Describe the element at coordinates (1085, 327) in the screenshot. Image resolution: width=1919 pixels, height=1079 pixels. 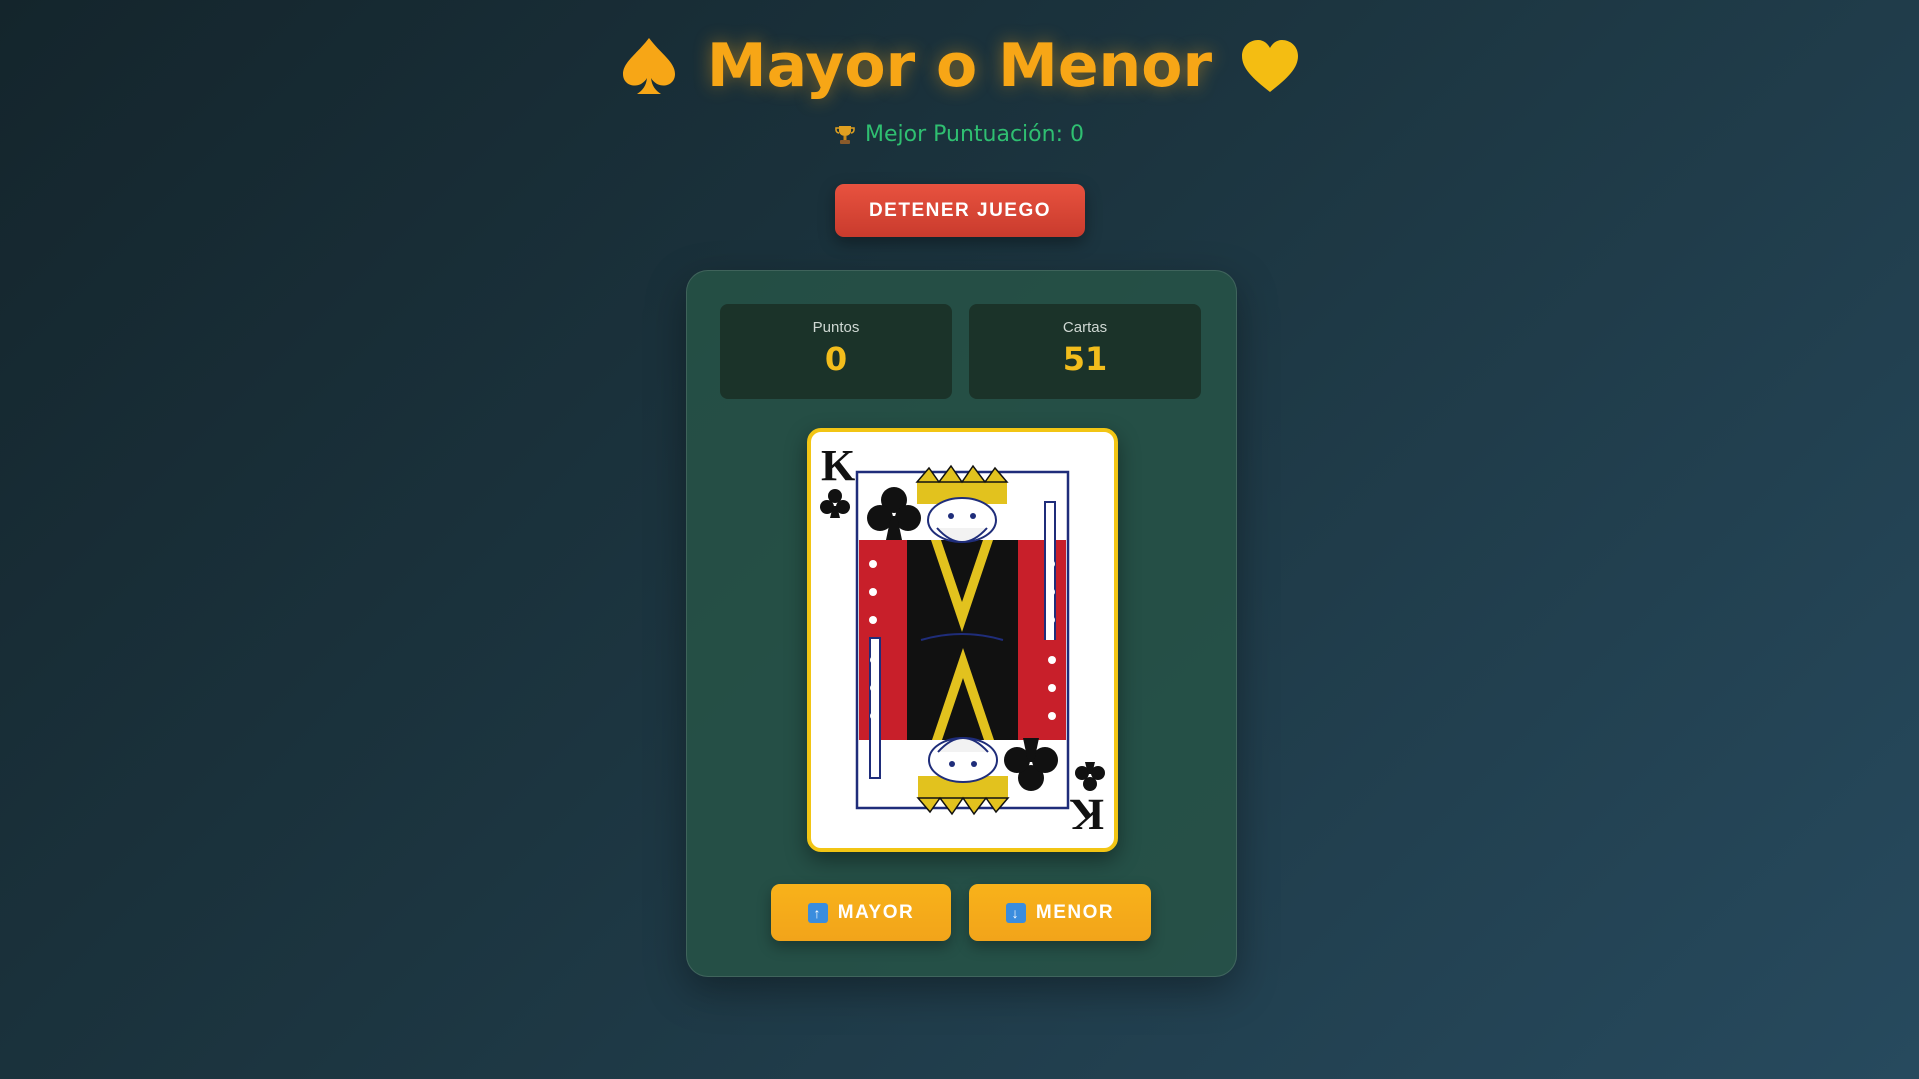
I see `cards-label: Cartas` at that location.